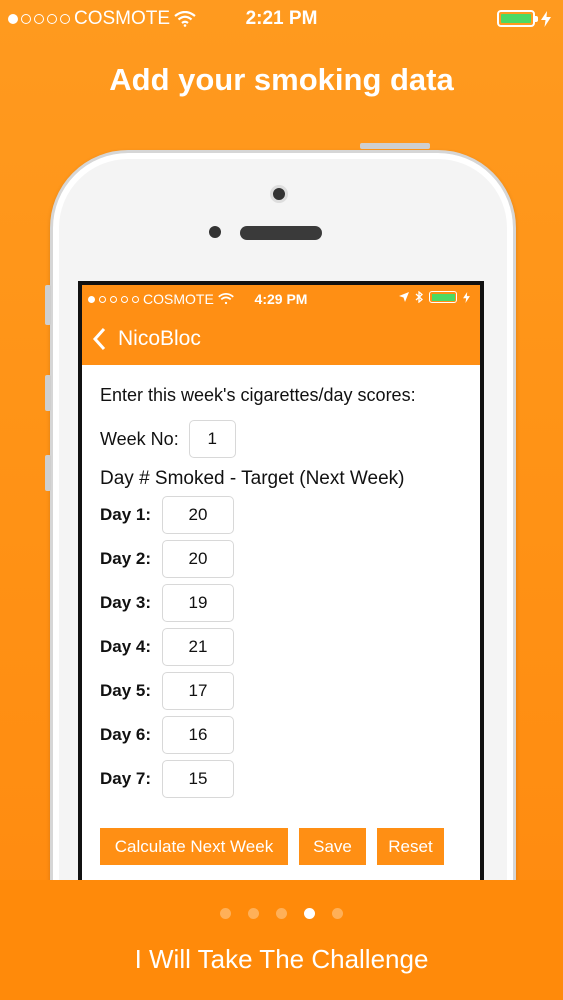 Image resolution: width=563 pixels, height=1000 pixels. What do you see at coordinates (404, 297) in the screenshot?
I see `location-arrow-icon` at bounding box center [404, 297].